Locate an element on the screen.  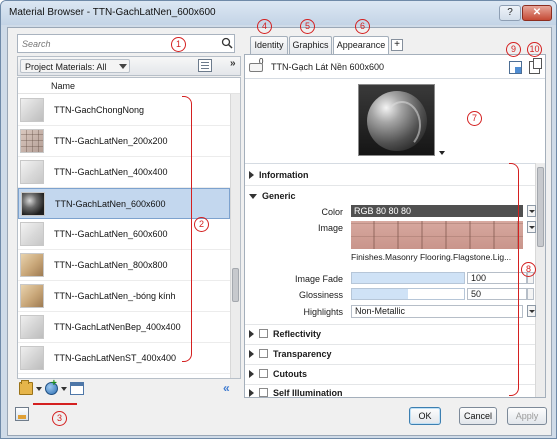
image-fade-slider-fill is located at coordinates (408, 278).